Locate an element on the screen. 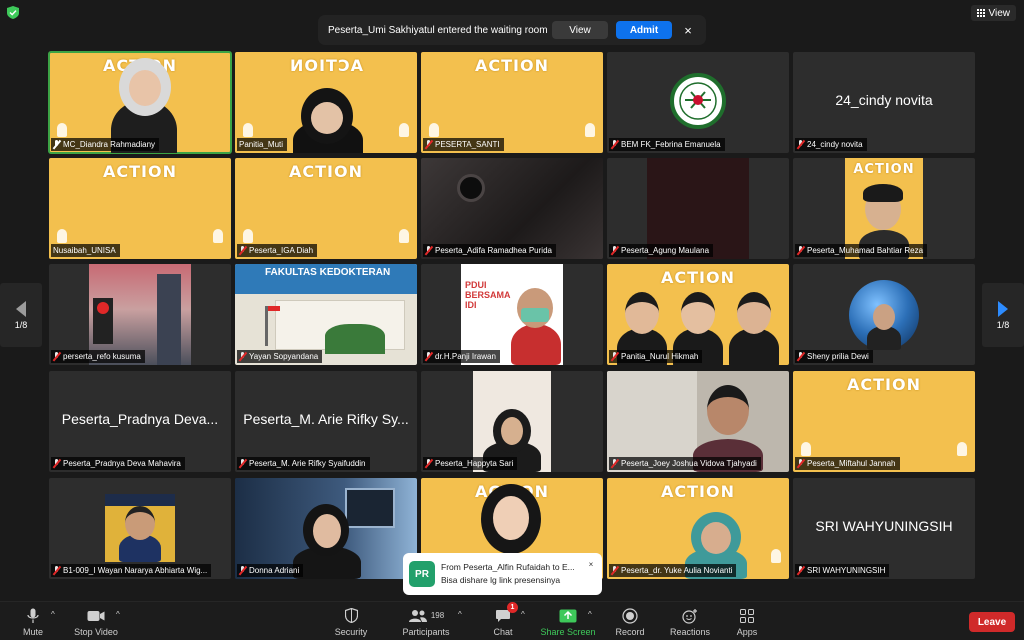 This screenshot has height=640, width=1024. participant-name: Peserta_Miftahul Jannah is located at coordinates (851, 463).